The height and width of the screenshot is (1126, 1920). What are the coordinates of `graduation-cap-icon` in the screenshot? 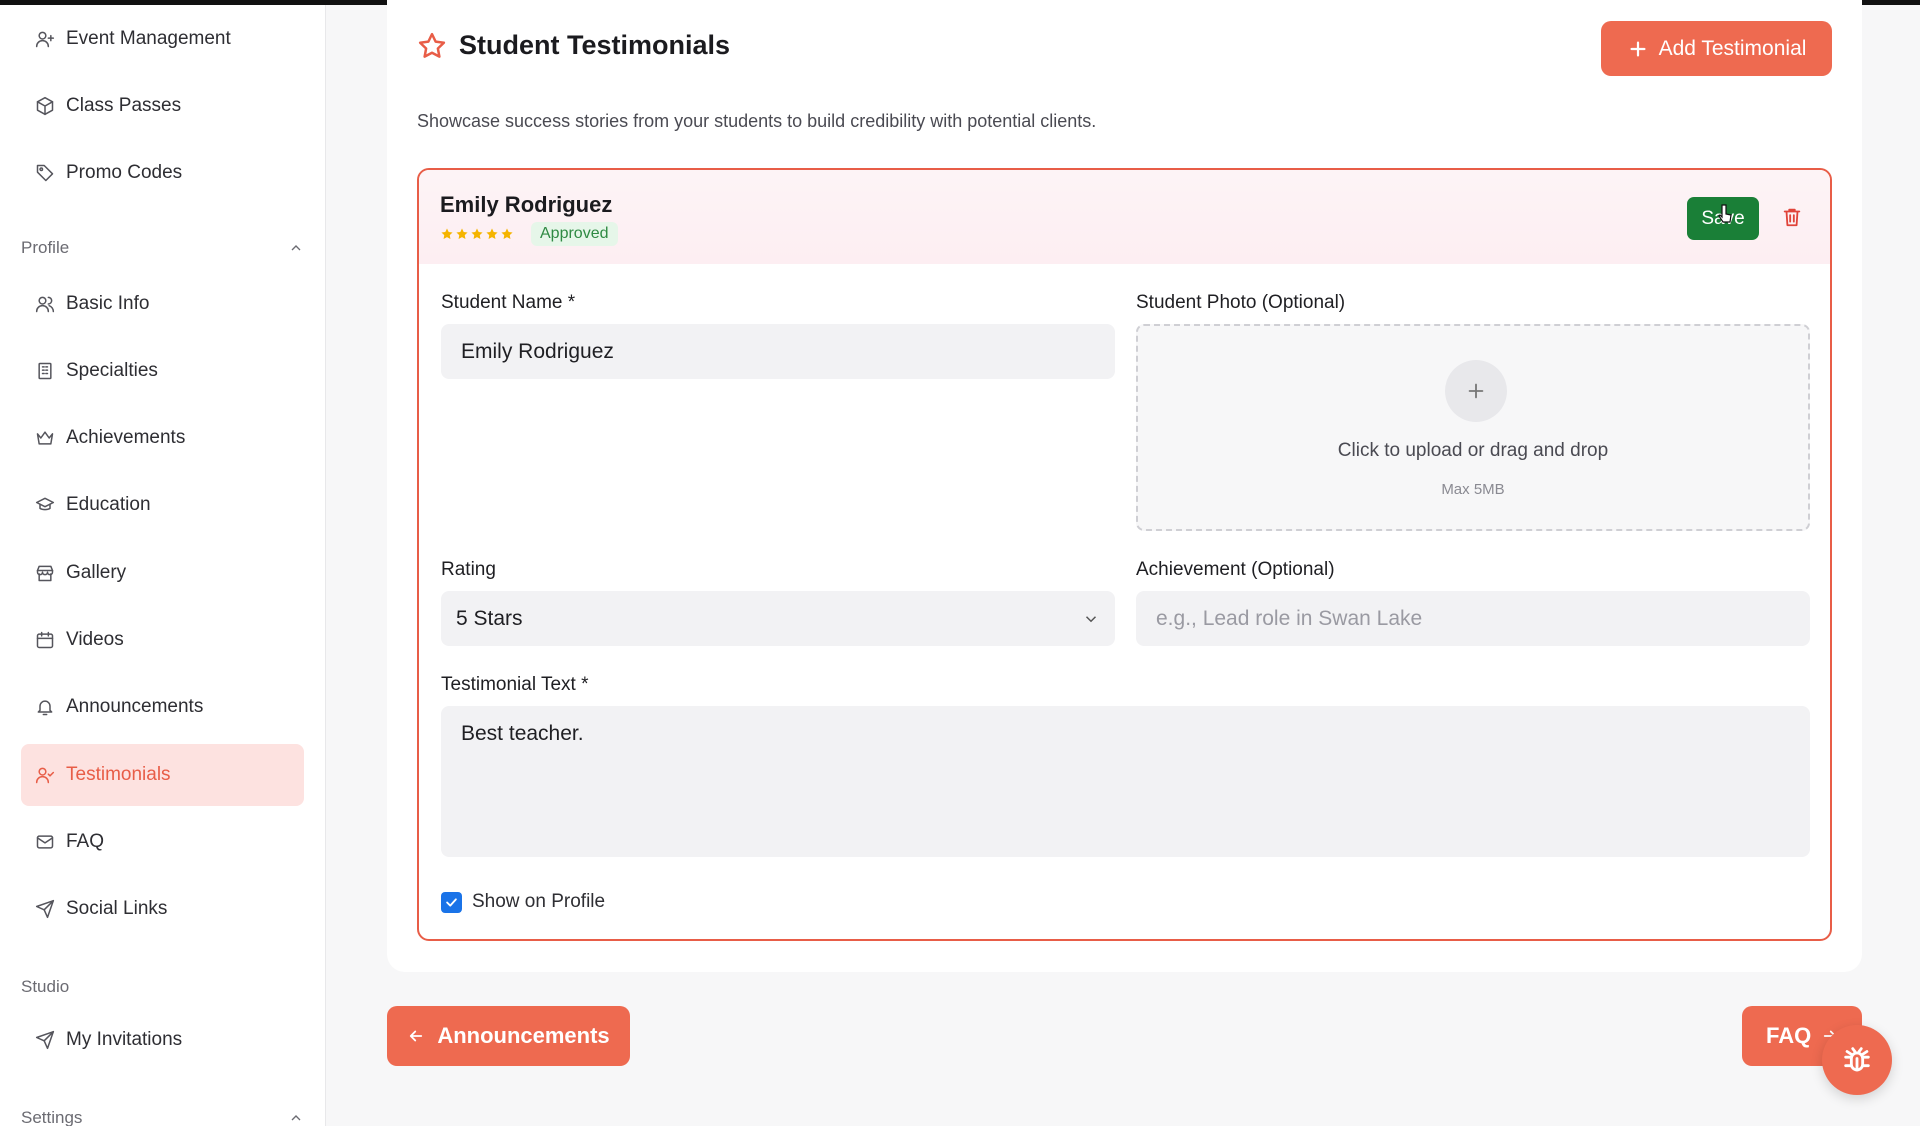 It's located at (45, 504).